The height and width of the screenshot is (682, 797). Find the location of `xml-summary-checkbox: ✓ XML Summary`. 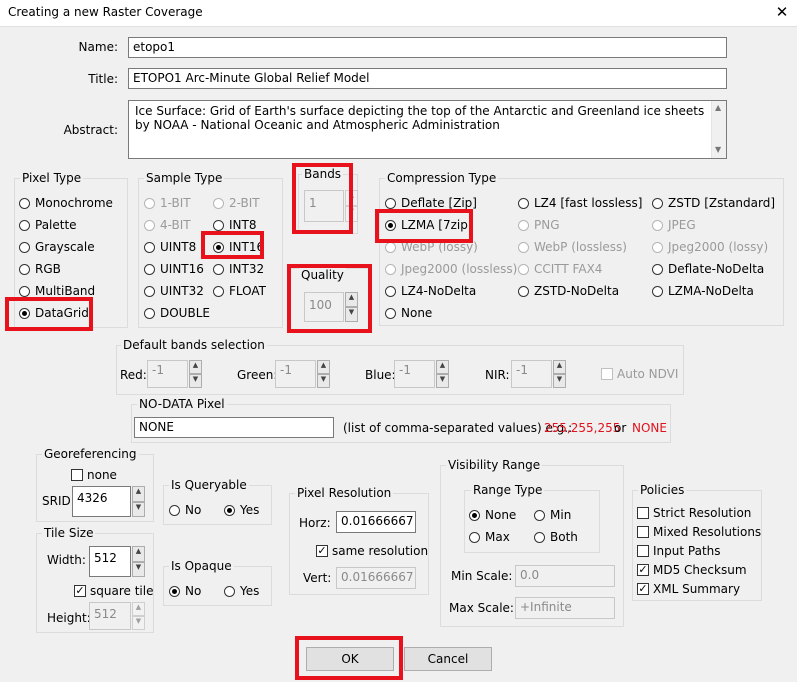

xml-summary-checkbox: ✓ XML Summary is located at coordinates (688, 589).